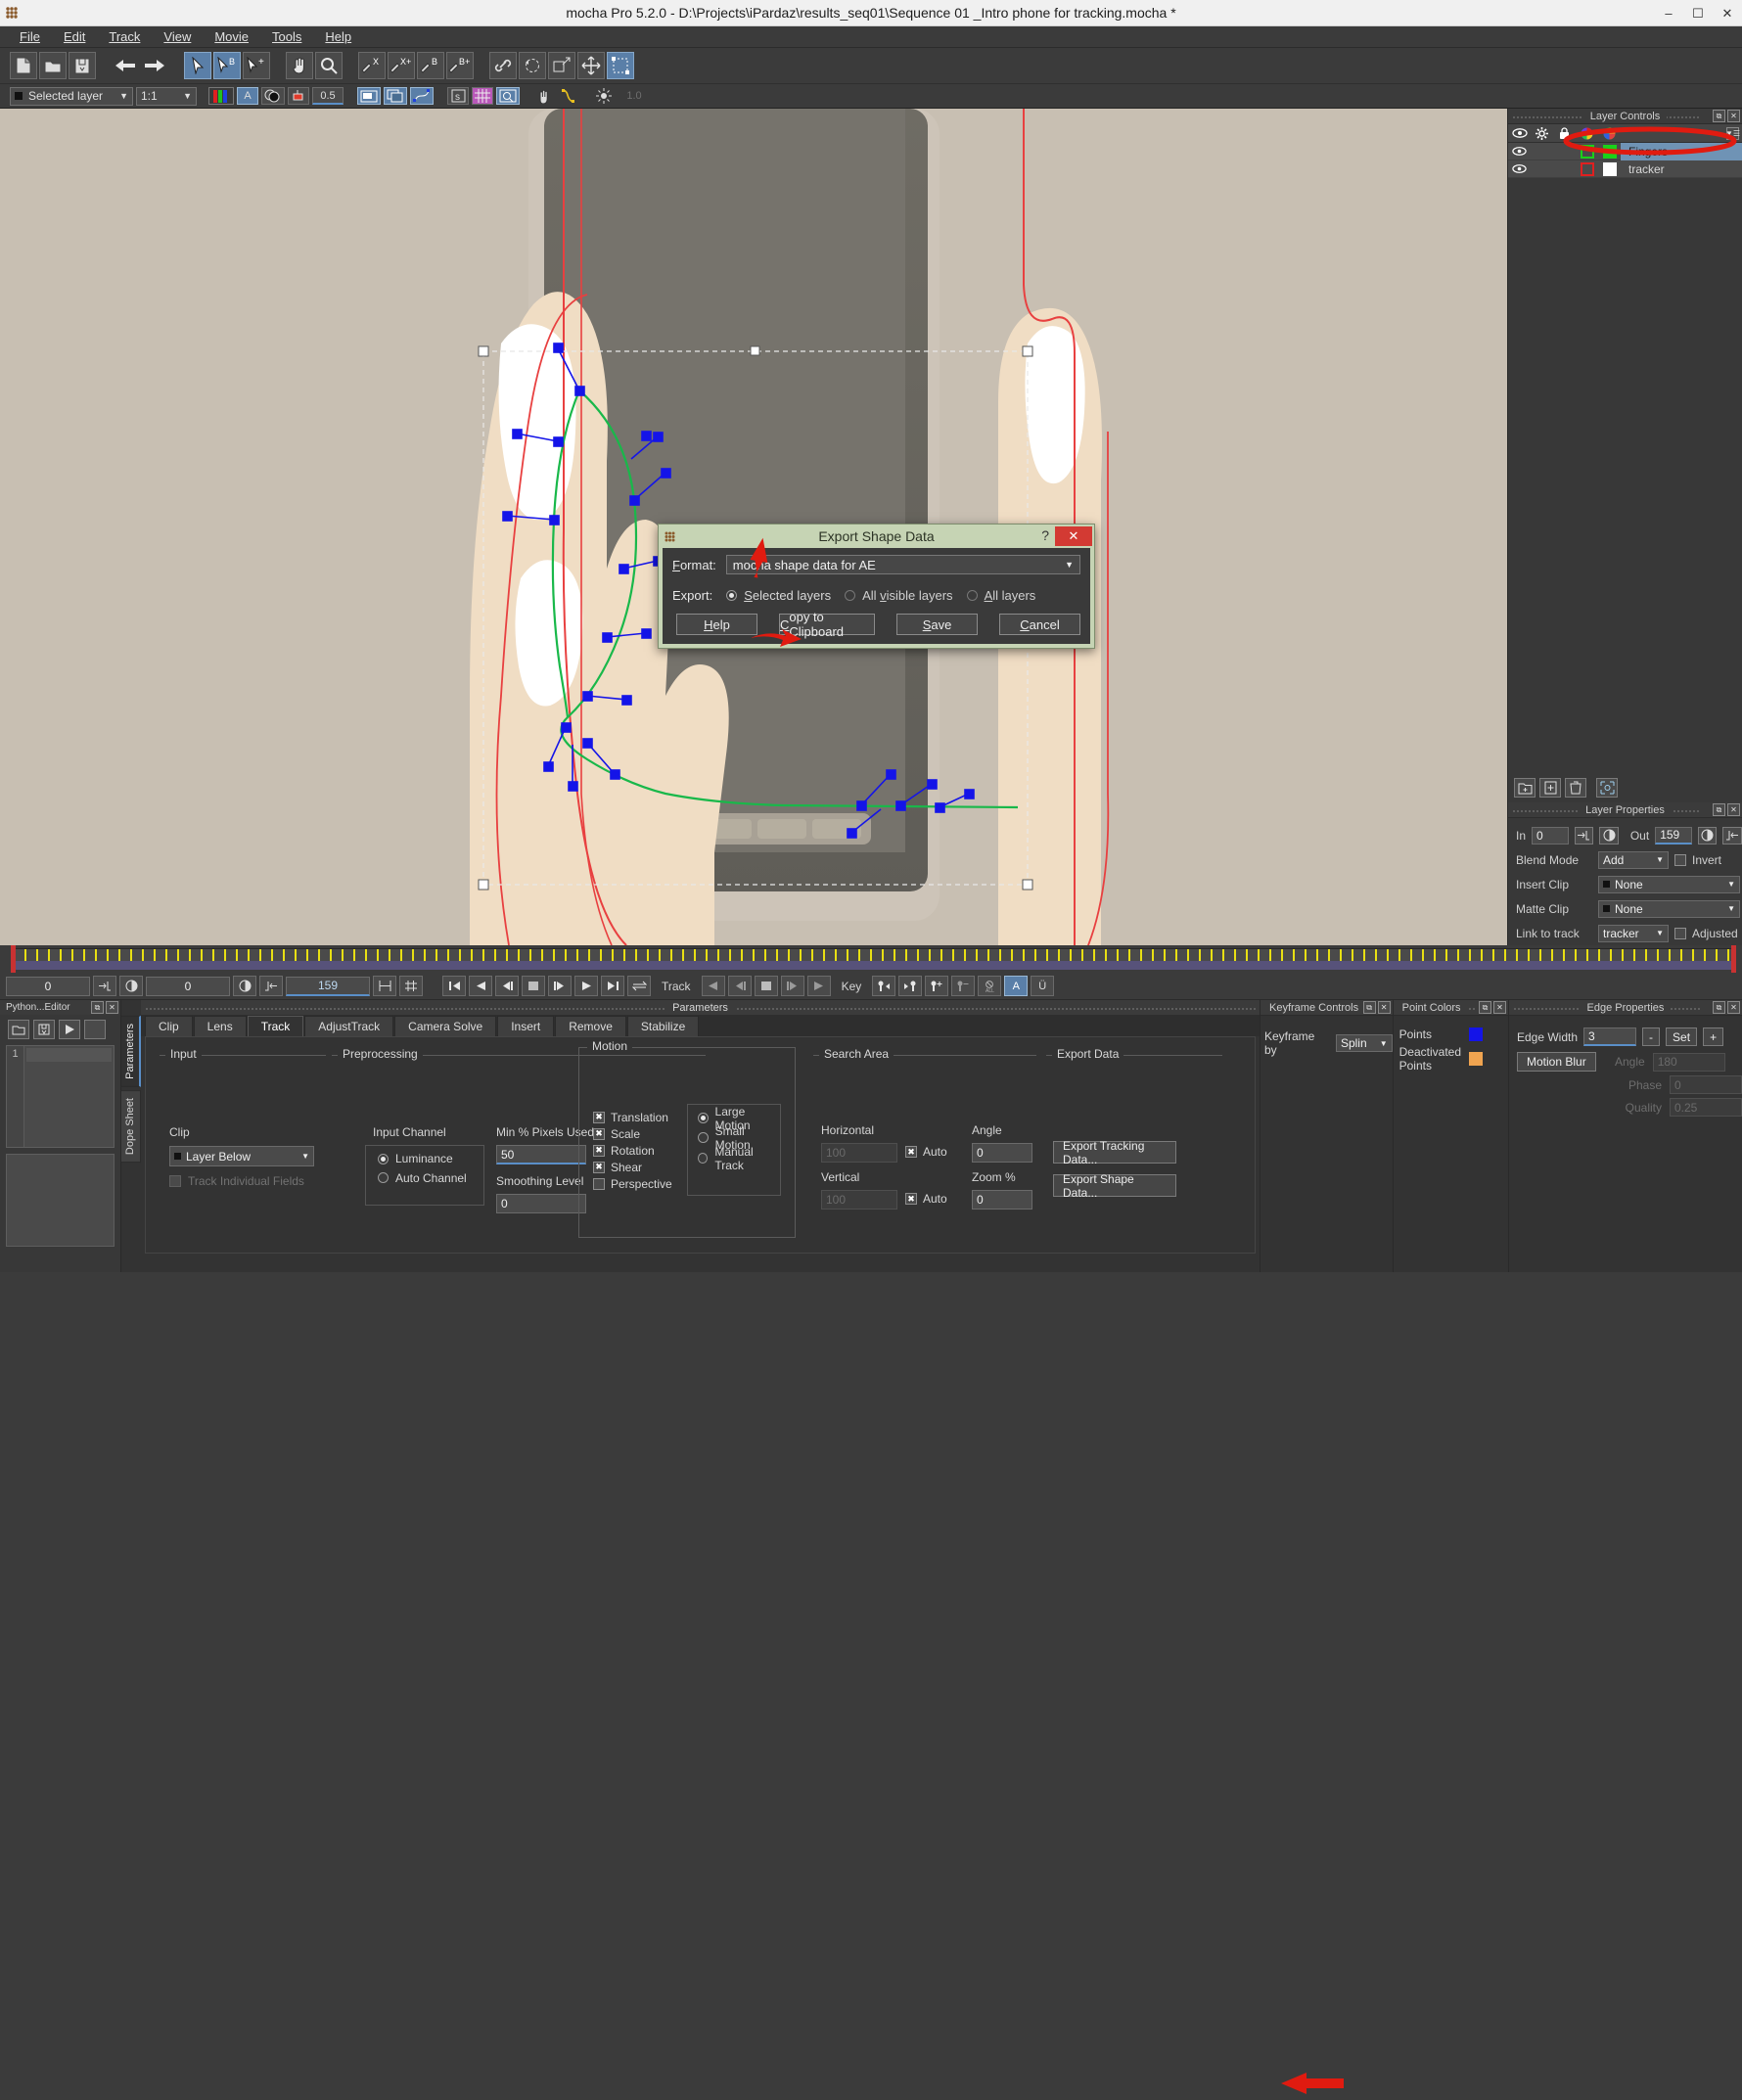 The image size is (1742, 2100). Describe the element at coordinates (328, 96) in the screenshot. I see `opacity-value: 0.5` at that location.